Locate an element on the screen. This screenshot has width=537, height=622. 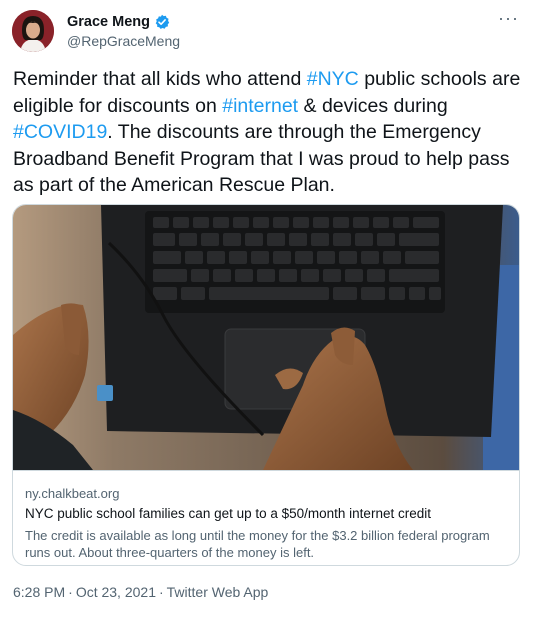
author-info: Grace Meng @RepGraceMeng is located at coordinates (123, 31).